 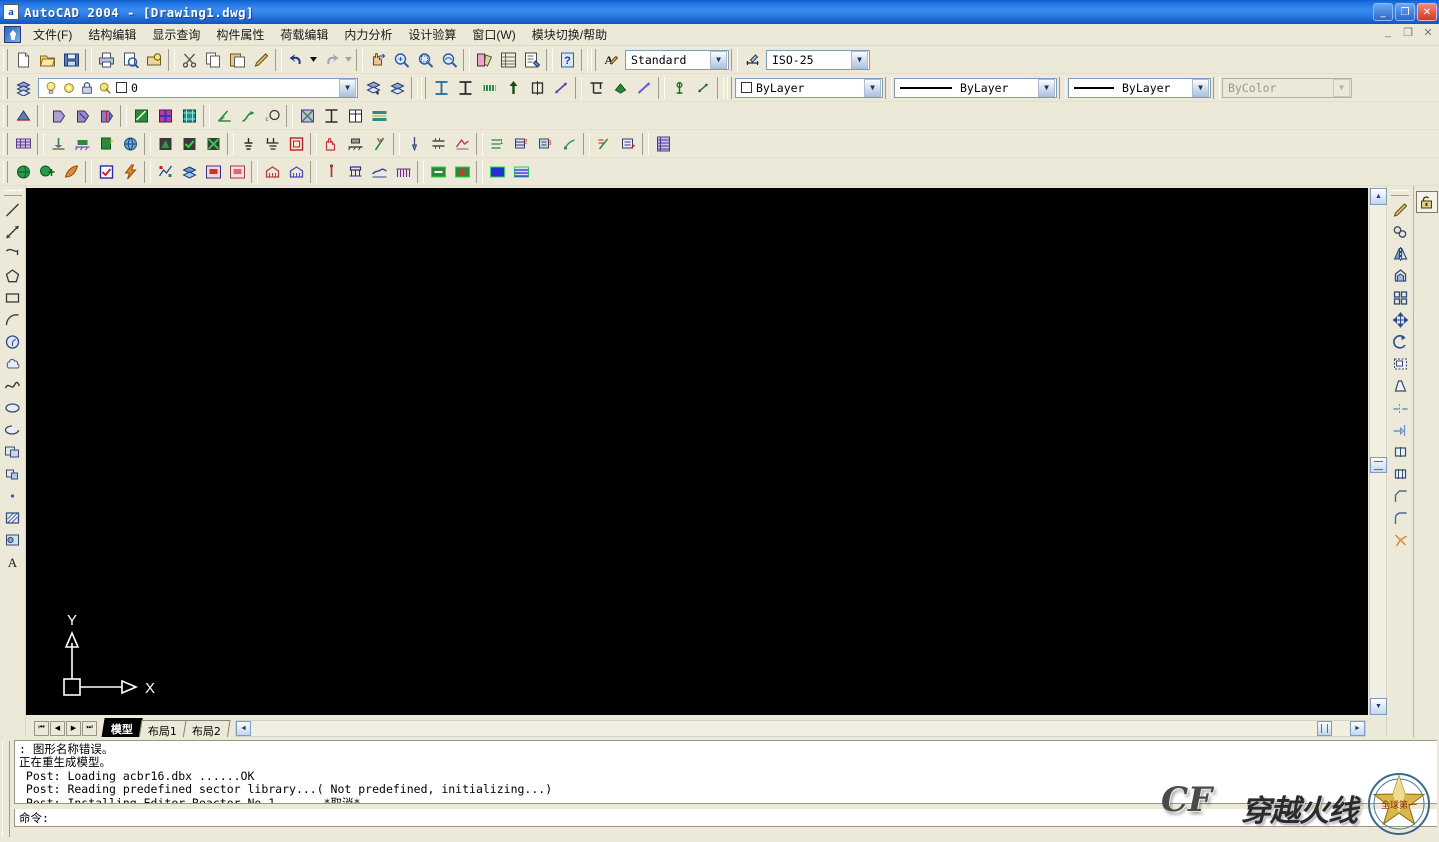 I want to click on support-icon, so click(x=58, y=143).